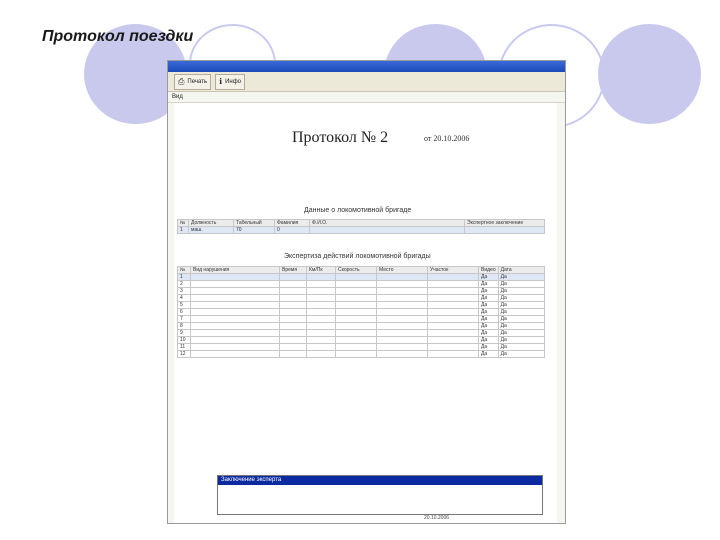 This screenshot has width=720, height=540. Describe the element at coordinates (358, 210) in the screenshot. I see `crew-section-title: Данные о локомотивной бригаде` at that location.